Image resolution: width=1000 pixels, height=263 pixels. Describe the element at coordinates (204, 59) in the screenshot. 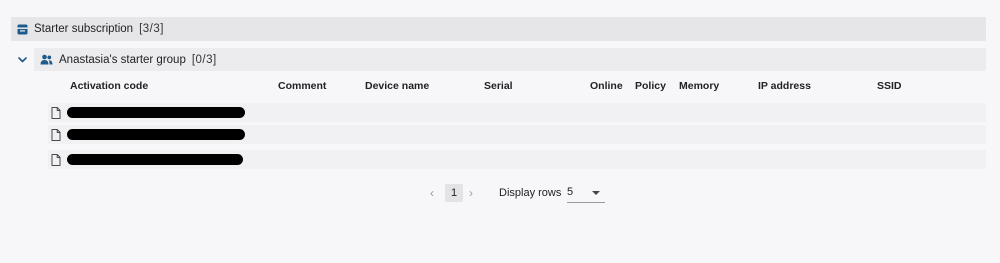

I see `group-count: [0/3]` at that location.